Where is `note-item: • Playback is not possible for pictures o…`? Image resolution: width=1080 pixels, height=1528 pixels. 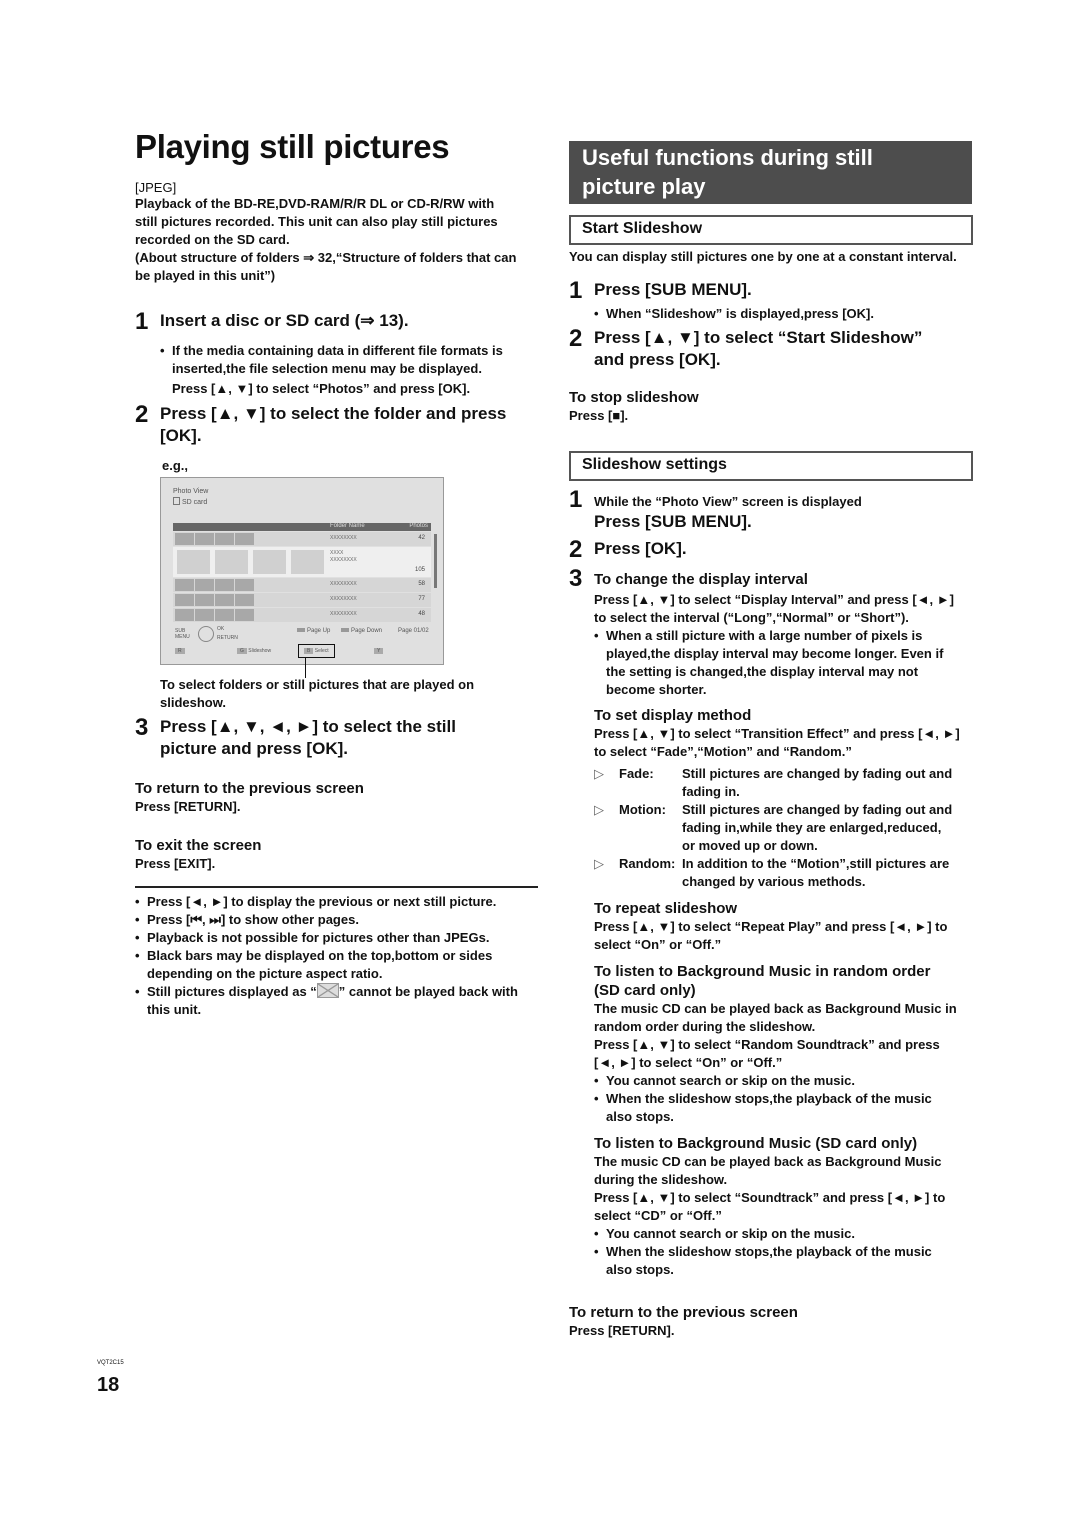 note-item: • Playback is not possible for pictures o… is located at coordinates (312, 937).